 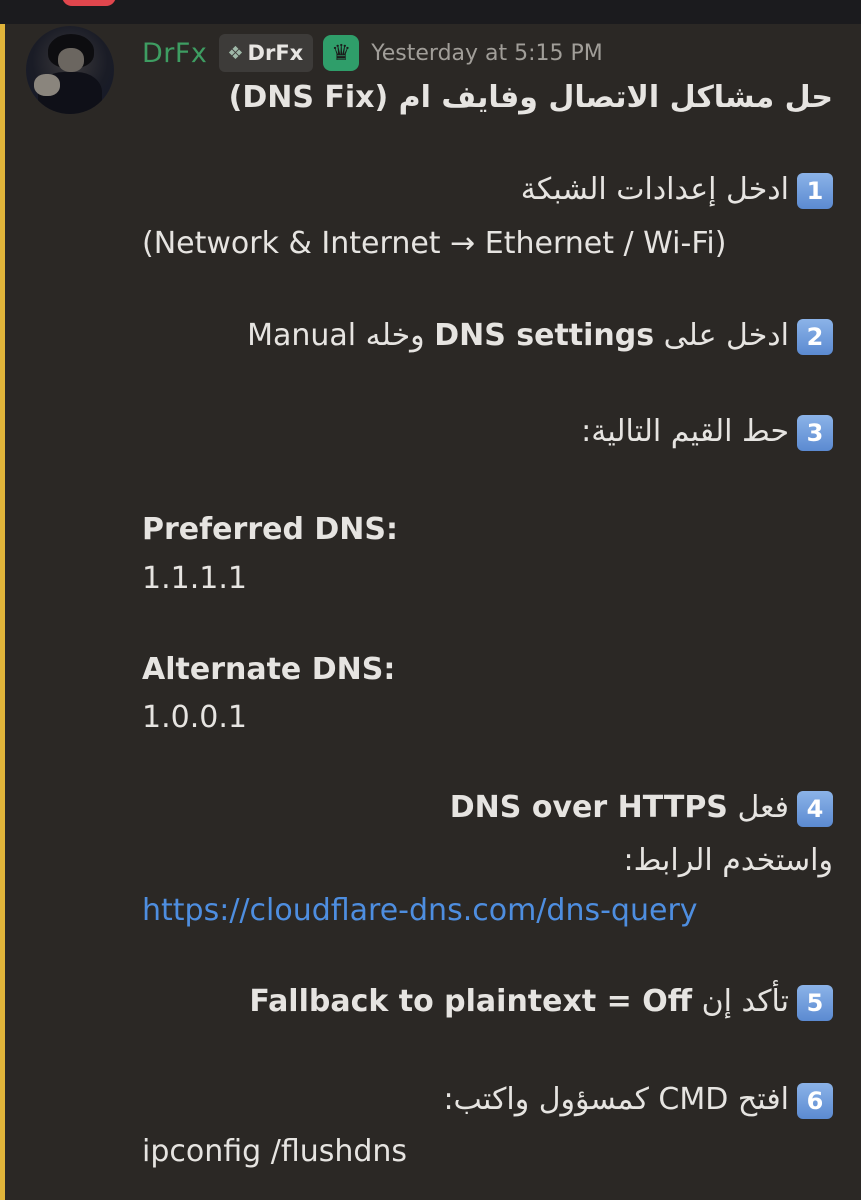 What do you see at coordinates (420, 910) in the screenshot?
I see `doh-link: https://cloudflare-dns.com/dns-query` at bounding box center [420, 910].